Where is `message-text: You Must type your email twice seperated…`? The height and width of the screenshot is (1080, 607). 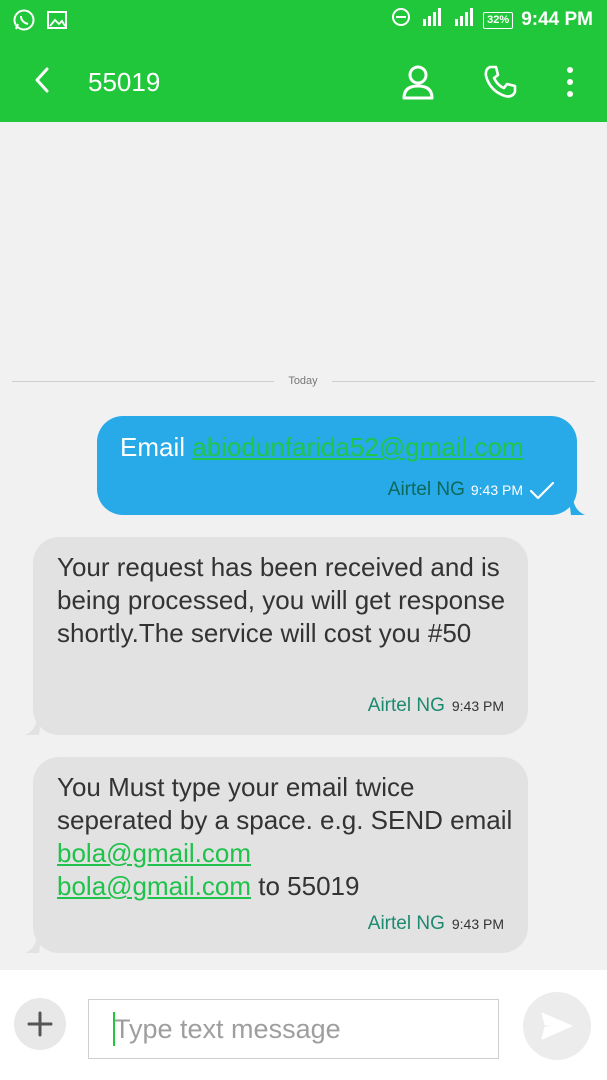
message-text: You Must type your email twice seperated… is located at coordinates (287, 837).